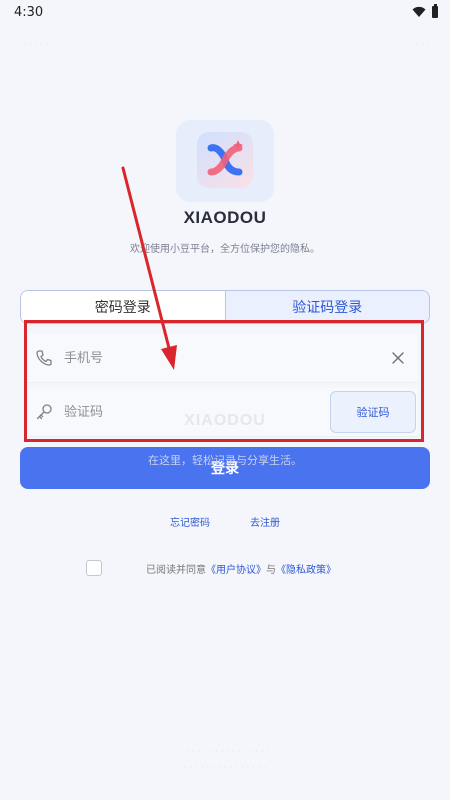 The image size is (450, 800). What do you see at coordinates (225, 752) in the screenshot?
I see `faint-footer-line: · · · · · · · · · · · · · · · ·` at bounding box center [225, 752].